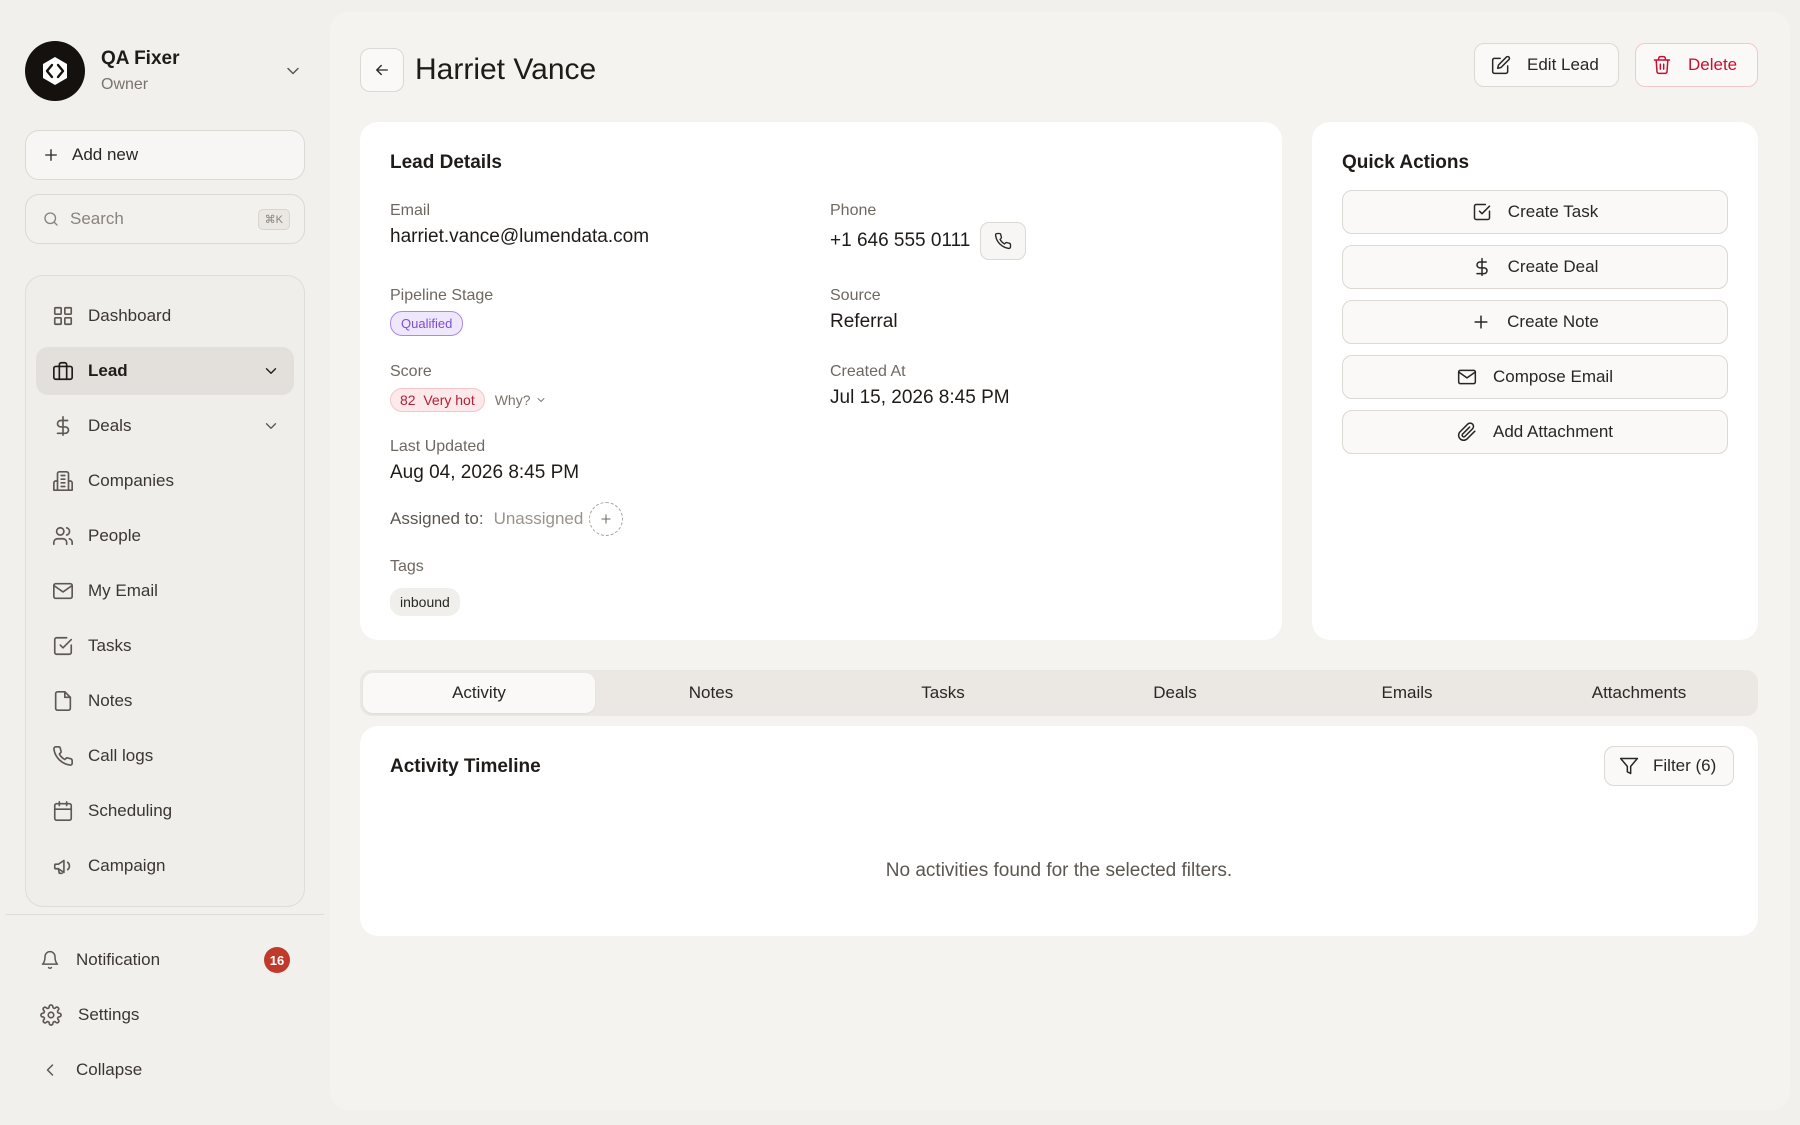 This screenshot has width=1800, height=1125. I want to click on sidebar-item-label: Call logs, so click(121, 755).